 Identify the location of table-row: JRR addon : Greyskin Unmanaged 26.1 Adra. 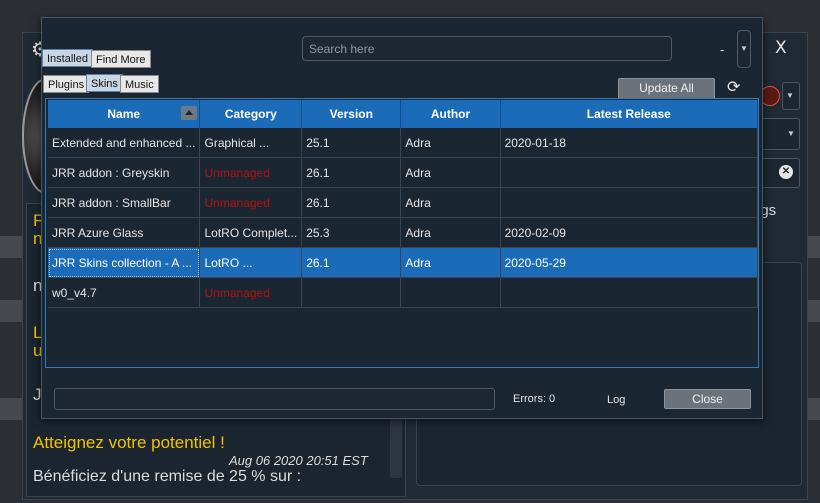
(403, 172).